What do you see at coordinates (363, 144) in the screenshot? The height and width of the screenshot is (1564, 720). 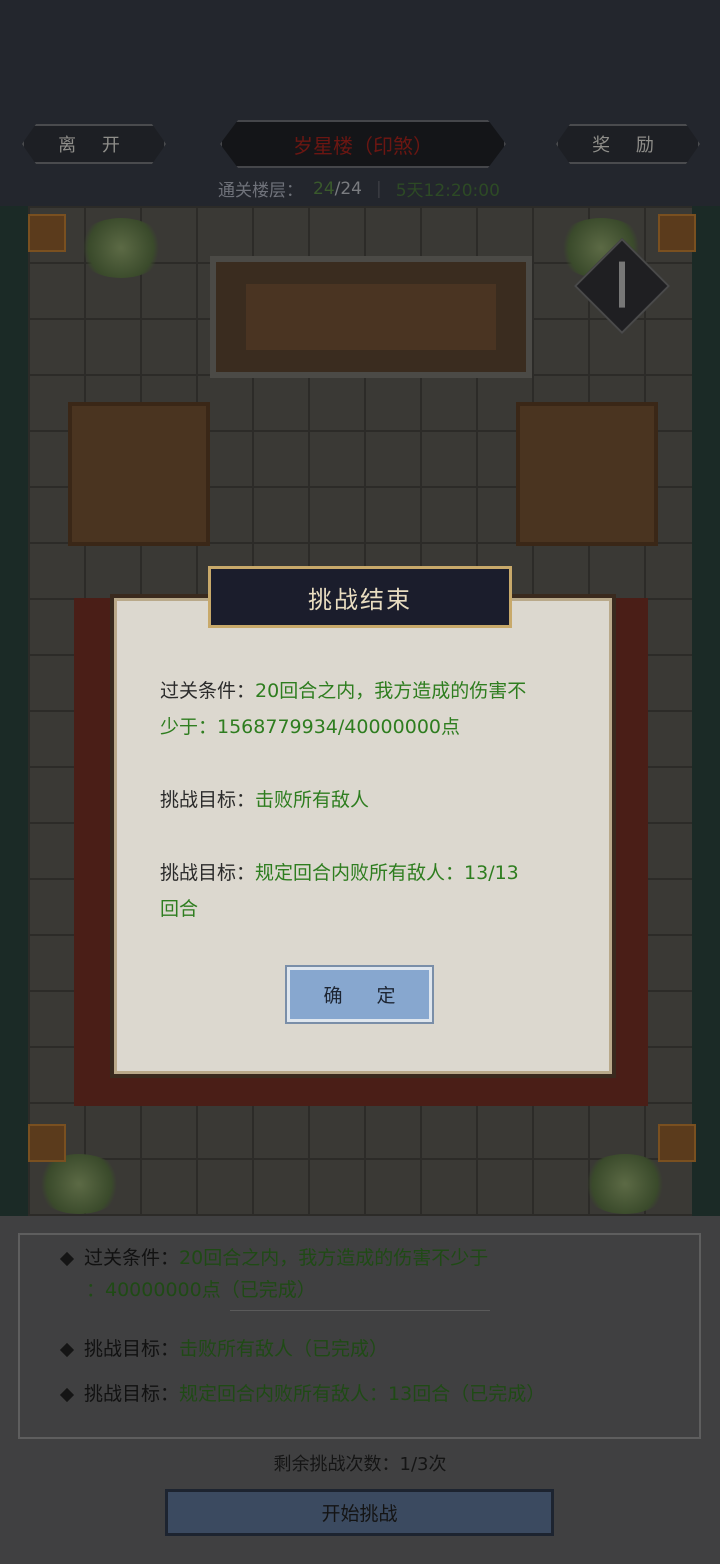 I see `stage-title: 岁星楼（印煞）` at bounding box center [363, 144].